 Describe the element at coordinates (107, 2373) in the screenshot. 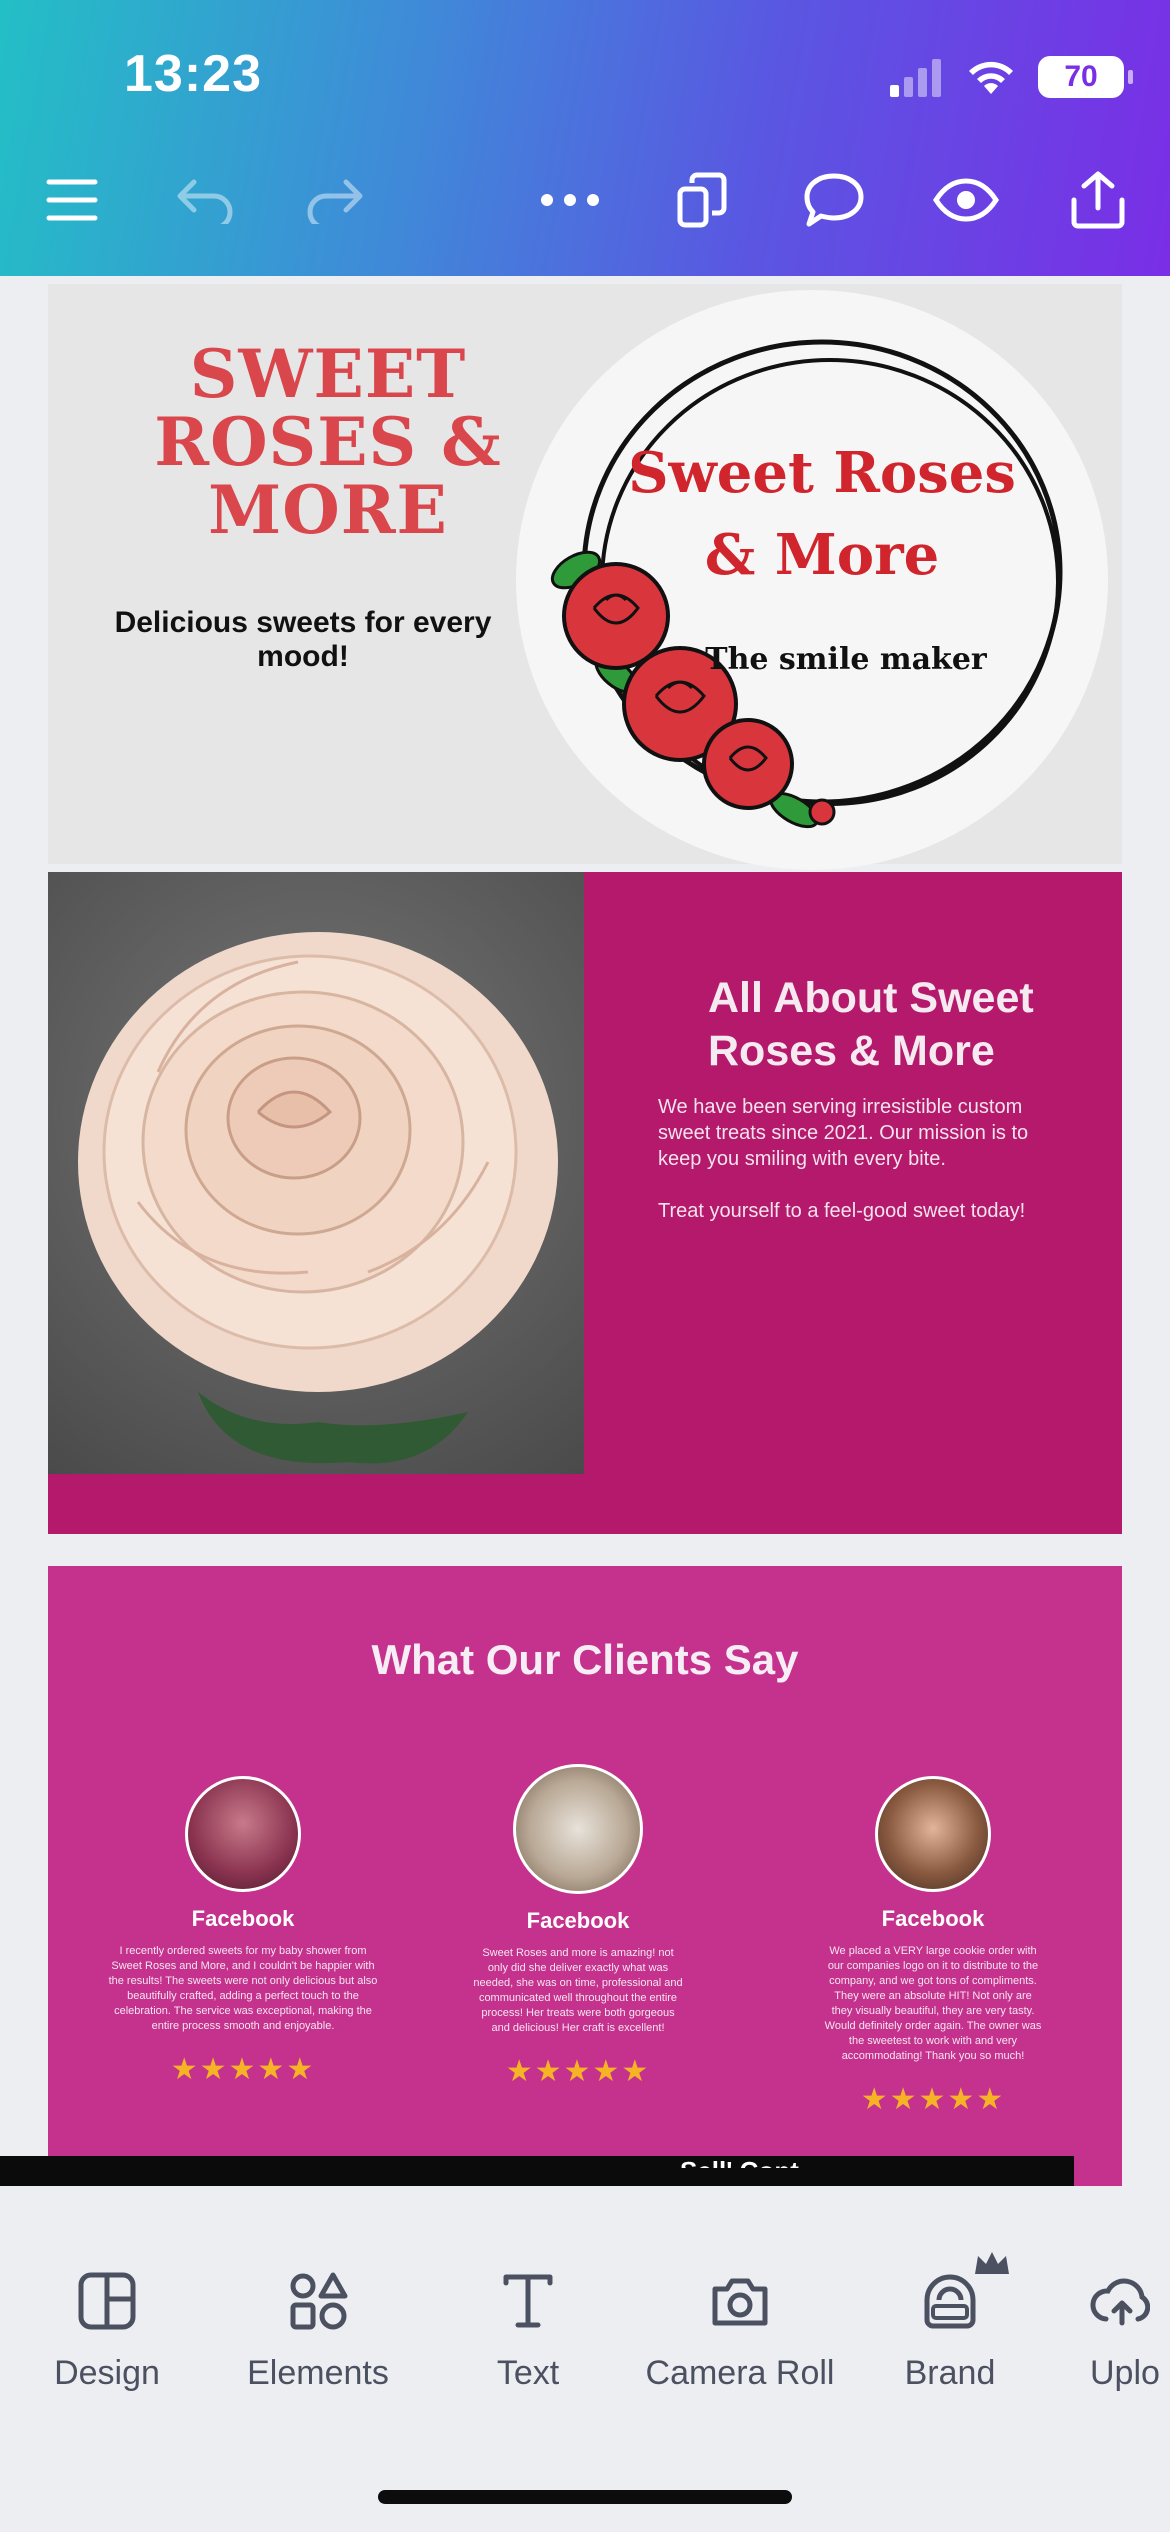

I see `tool-design-label: Design` at that location.